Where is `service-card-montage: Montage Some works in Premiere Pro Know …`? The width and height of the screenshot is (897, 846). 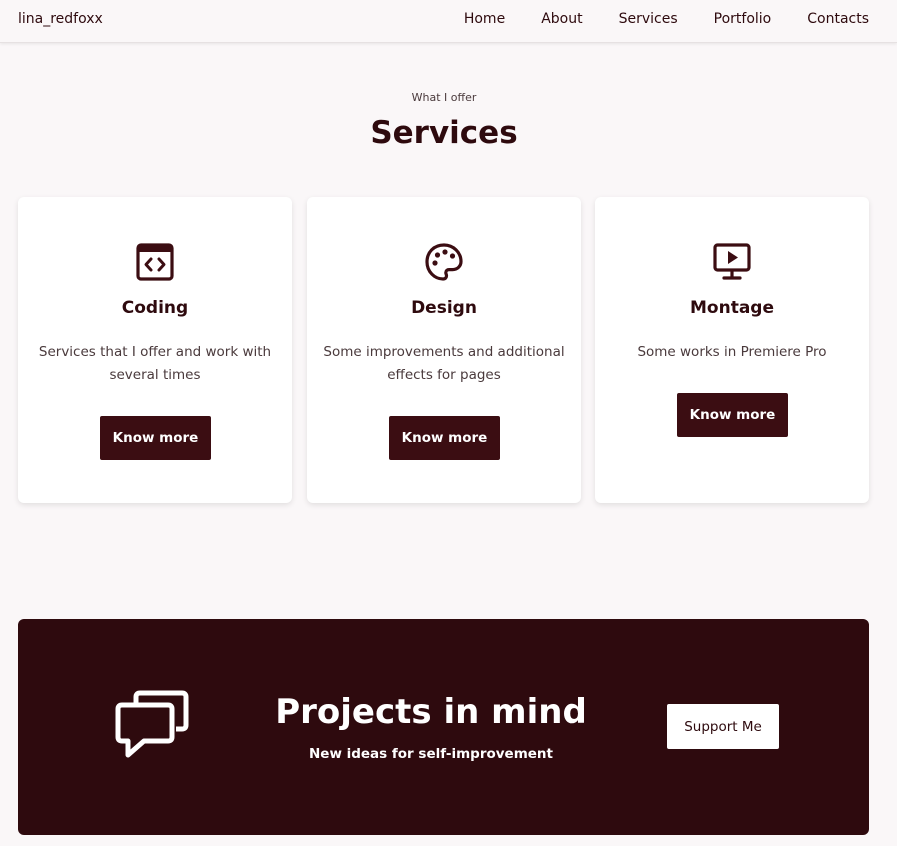 service-card-montage: Montage Some works in Premiere Pro Know … is located at coordinates (732, 350).